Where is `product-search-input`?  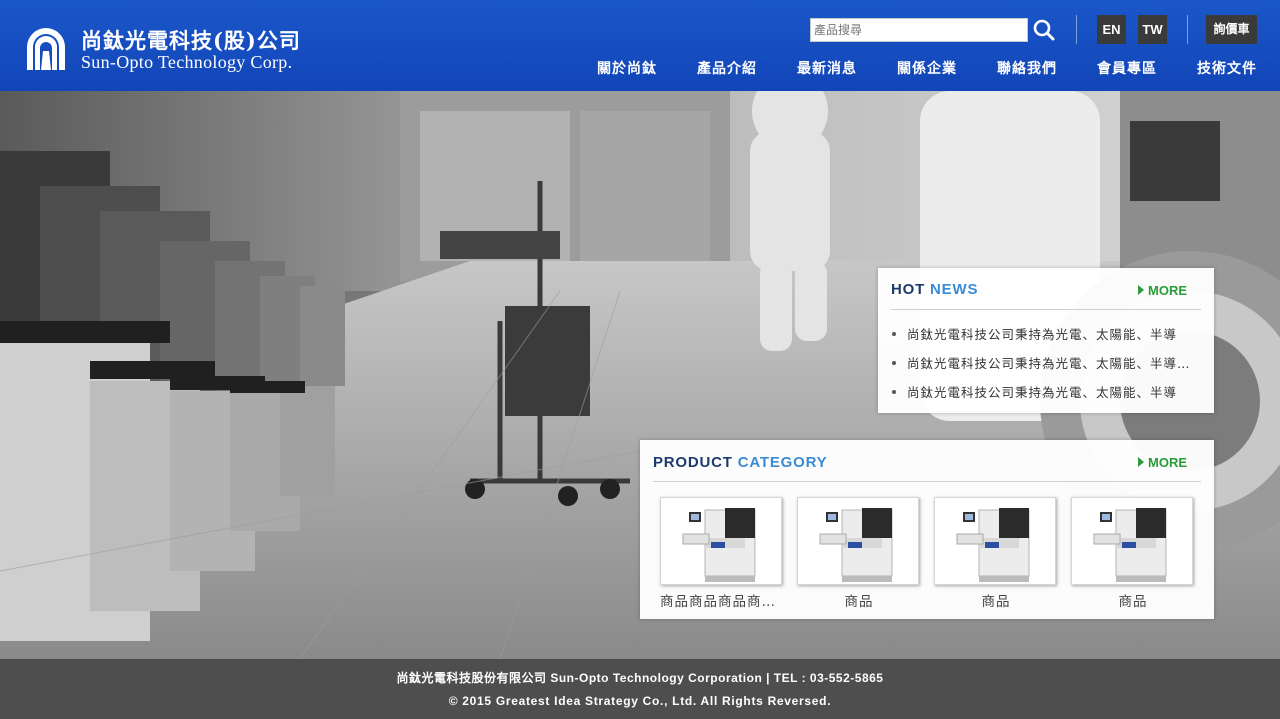 product-search-input is located at coordinates (919, 30).